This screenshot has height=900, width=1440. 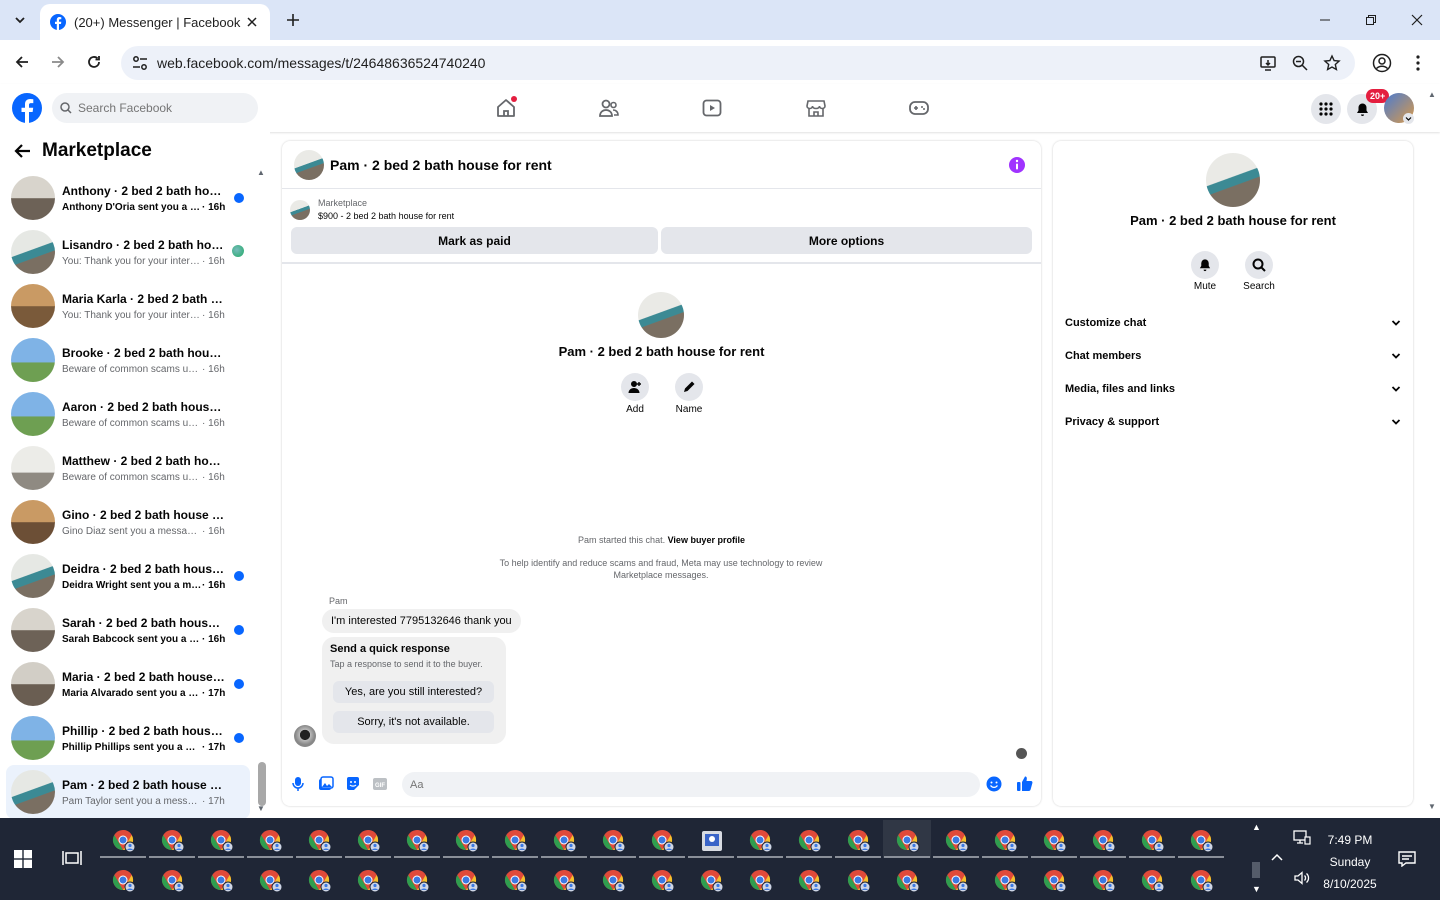 What do you see at coordinates (72, 858) in the screenshot?
I see `task-view-icon` at bounding box center [72, 858].